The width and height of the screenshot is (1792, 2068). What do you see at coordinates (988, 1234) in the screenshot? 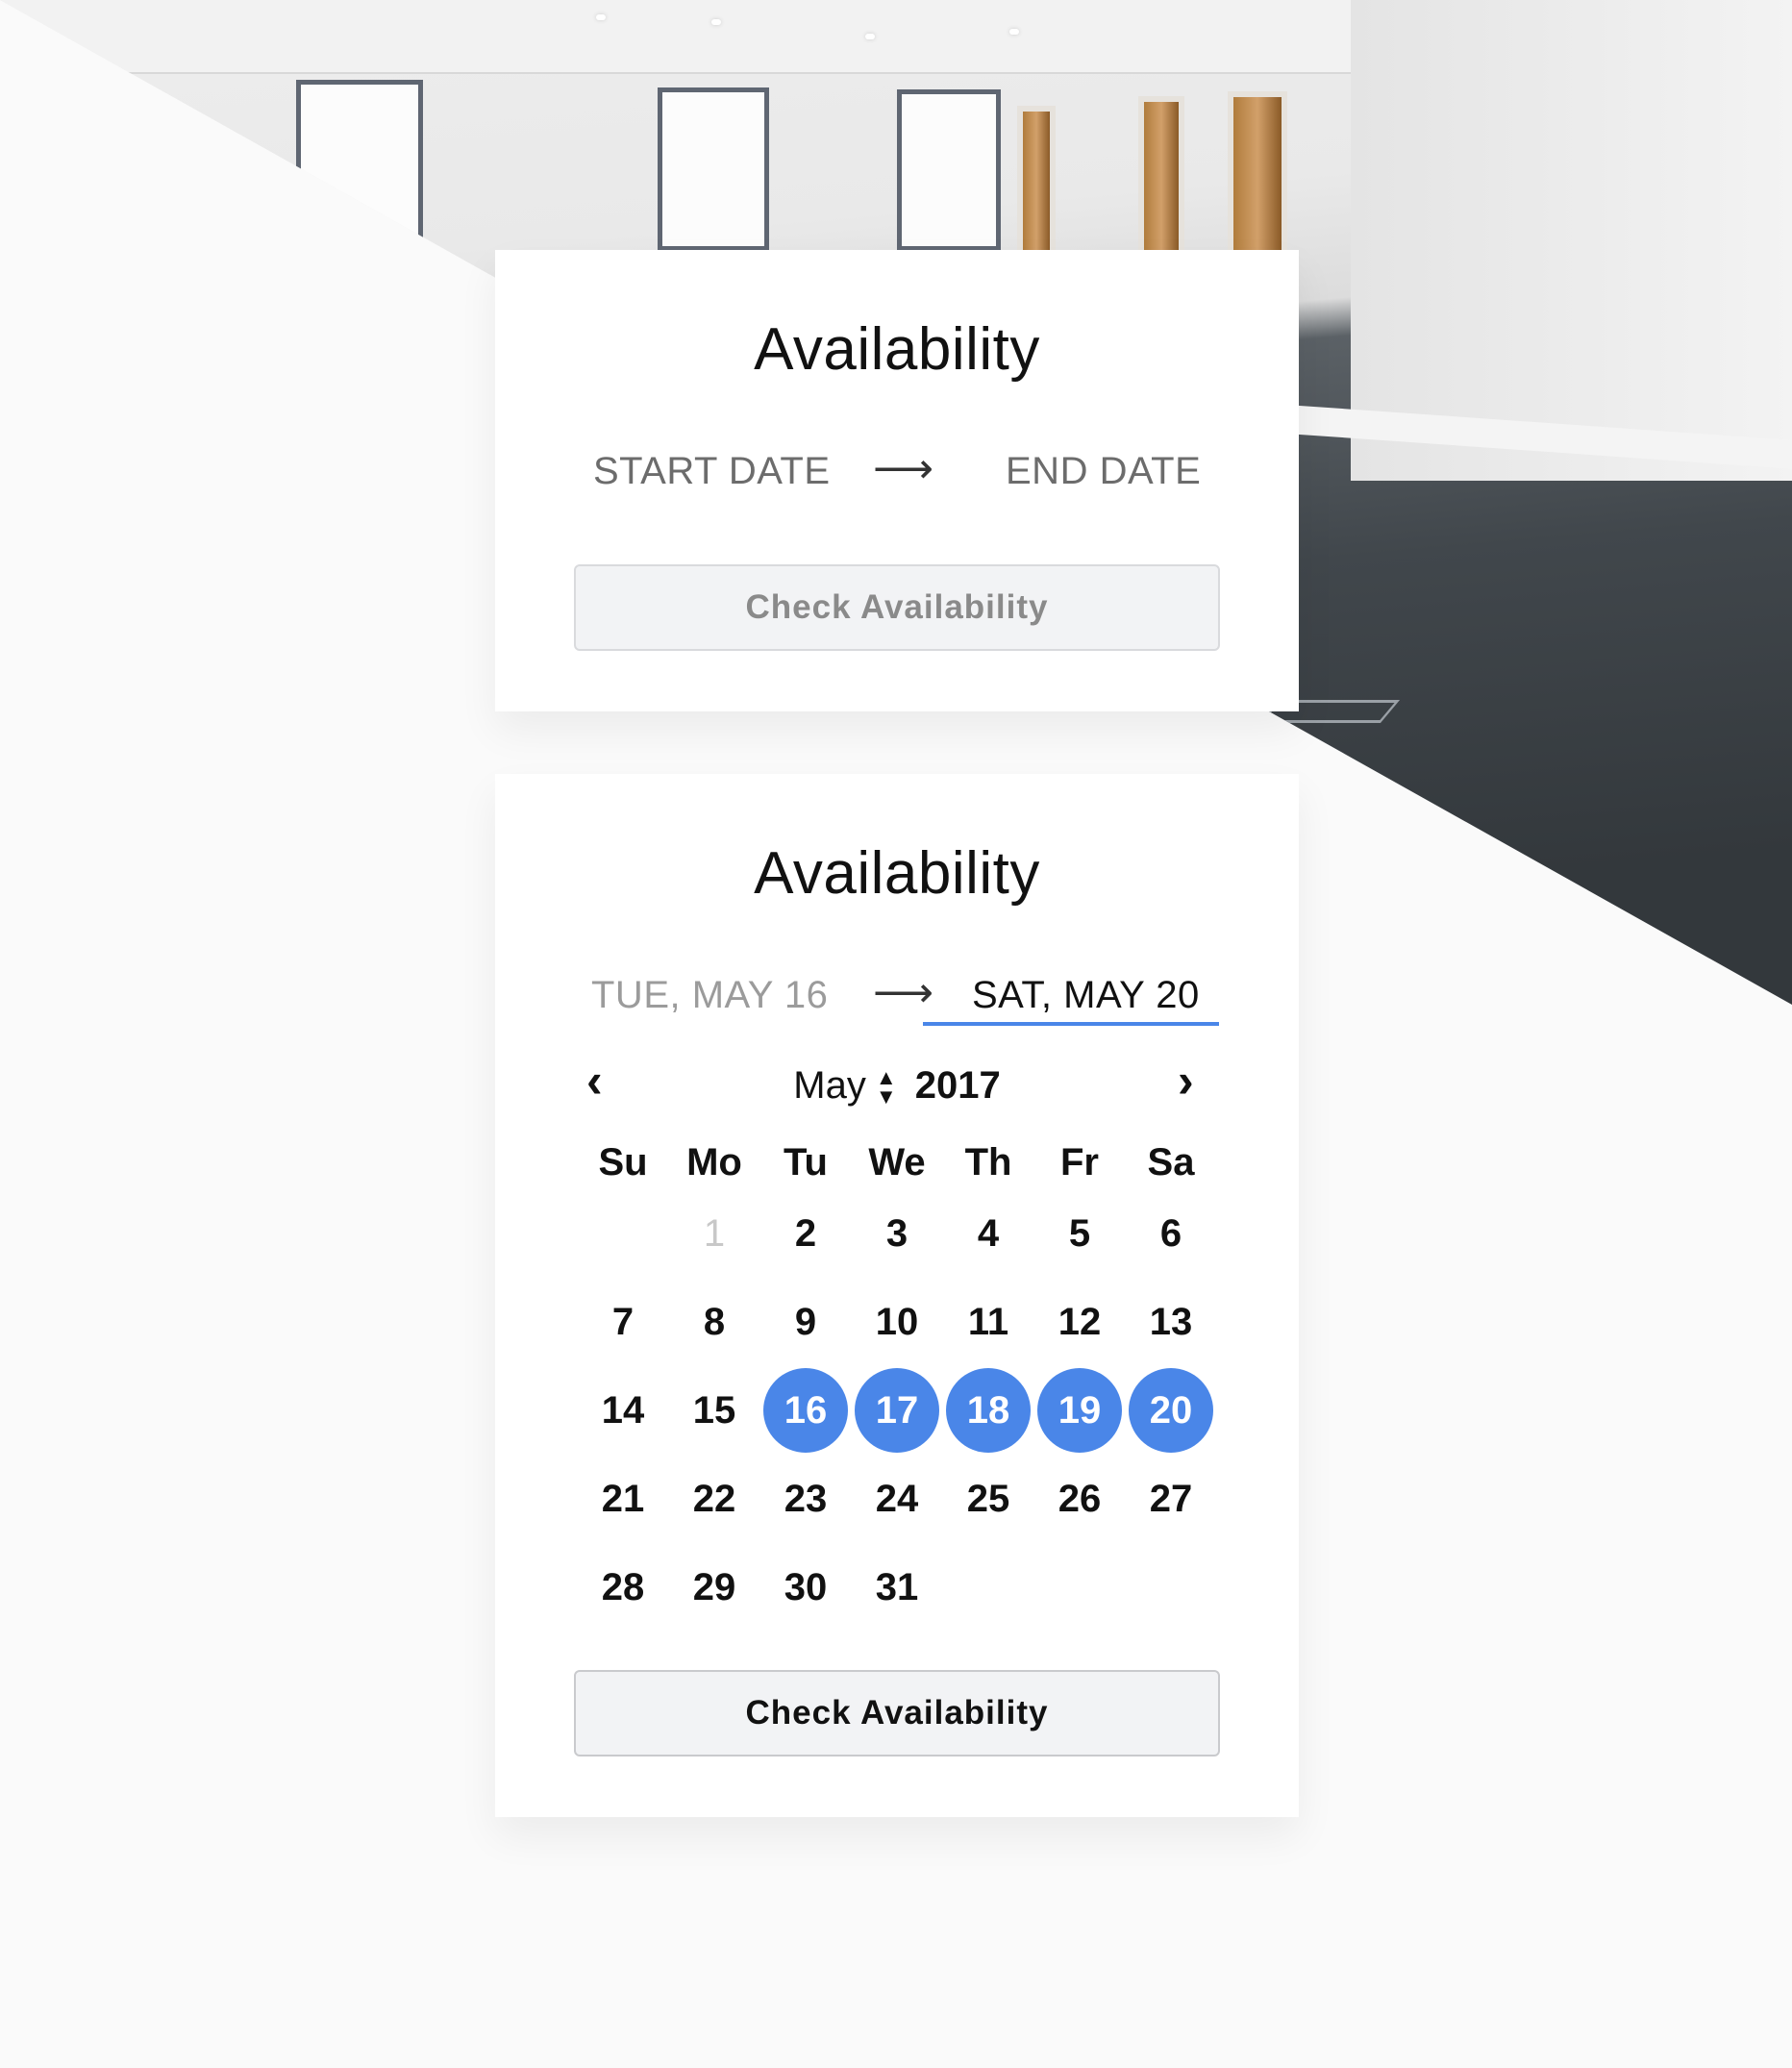
I see `calendar-day: 4` at bounding box center [988, 1234].